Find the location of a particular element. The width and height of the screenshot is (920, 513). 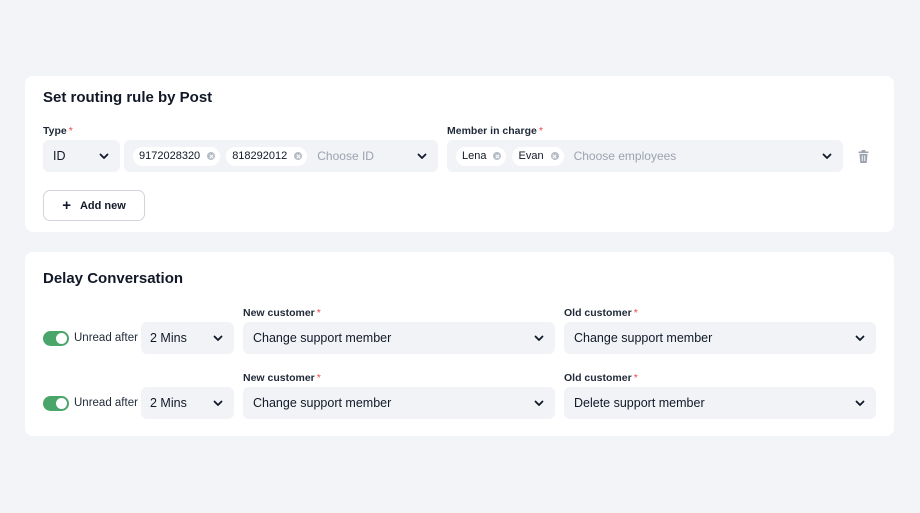

type-label: Type * is located at coordinates (58, 131).